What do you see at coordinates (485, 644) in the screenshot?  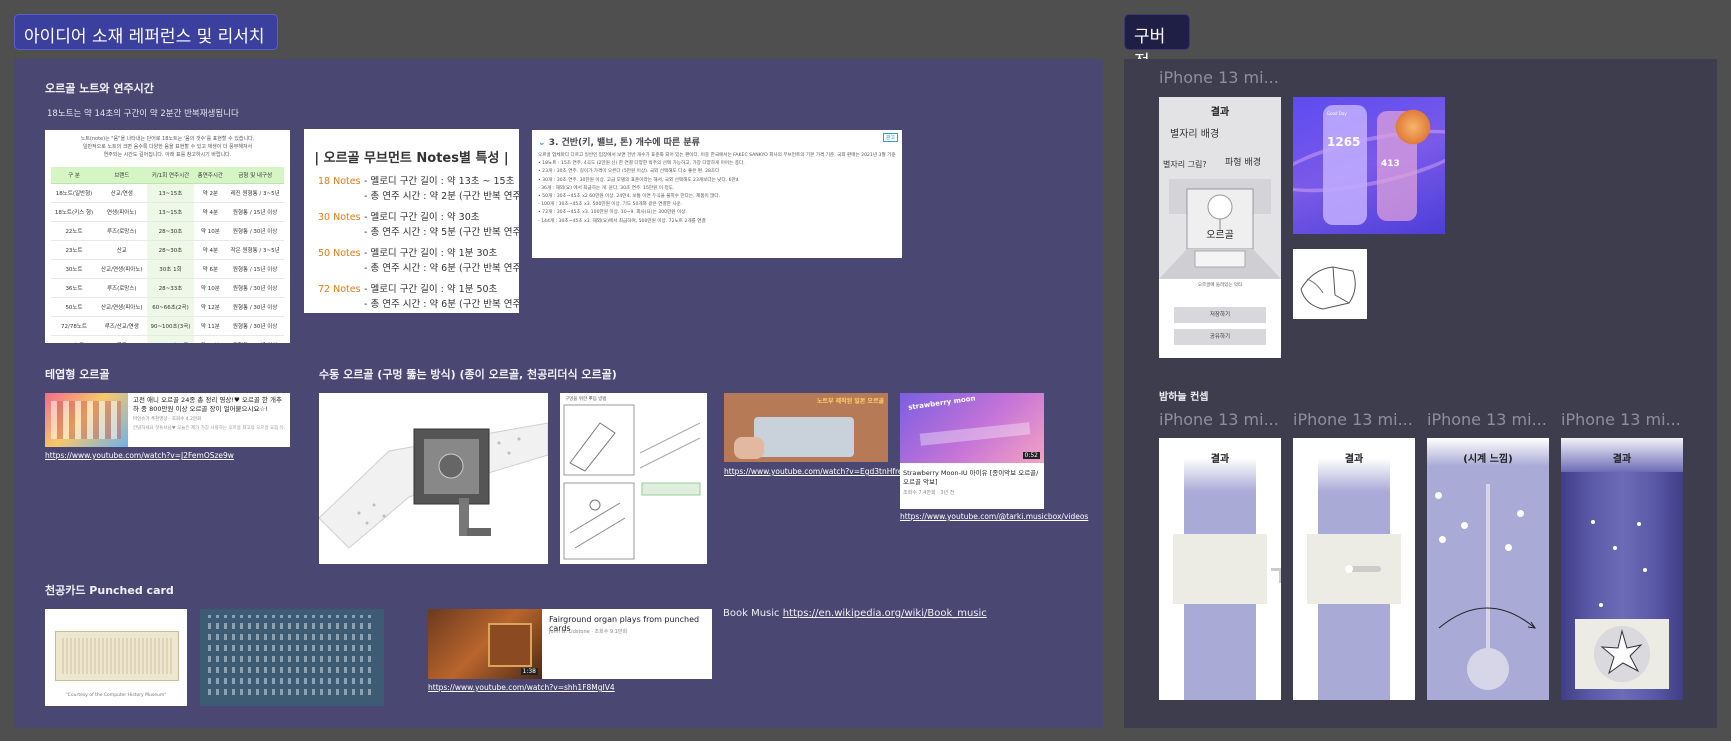 I see `fairground-thumbnail: 1:38` at bounding box center [485, 644].